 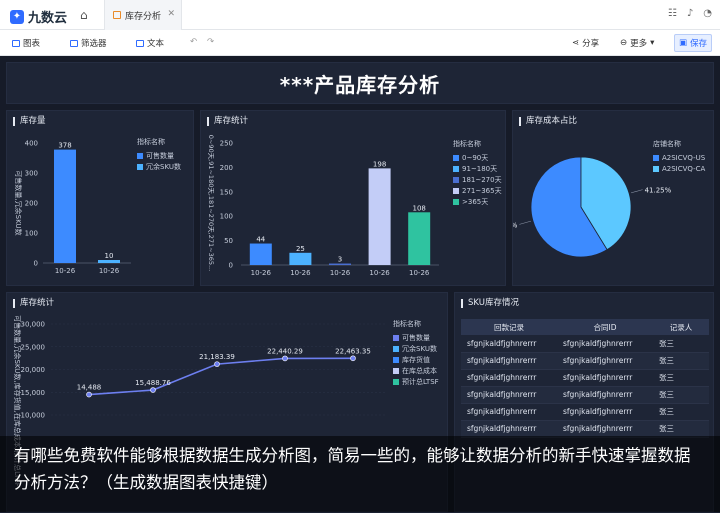 I want to click on more-button: ⊖ 更多 ▾, so click(x=637, y=43).